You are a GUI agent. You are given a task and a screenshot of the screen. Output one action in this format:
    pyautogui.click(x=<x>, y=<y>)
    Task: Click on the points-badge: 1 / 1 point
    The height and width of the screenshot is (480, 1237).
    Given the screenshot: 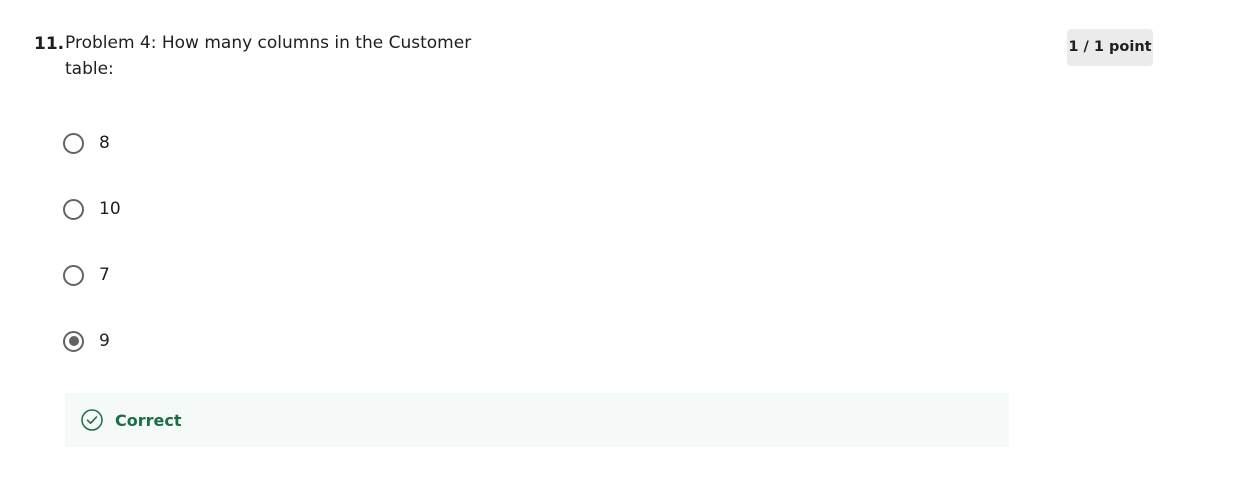 What is the action you would take?
    pyautogui.click(x=1110, y=47)
    